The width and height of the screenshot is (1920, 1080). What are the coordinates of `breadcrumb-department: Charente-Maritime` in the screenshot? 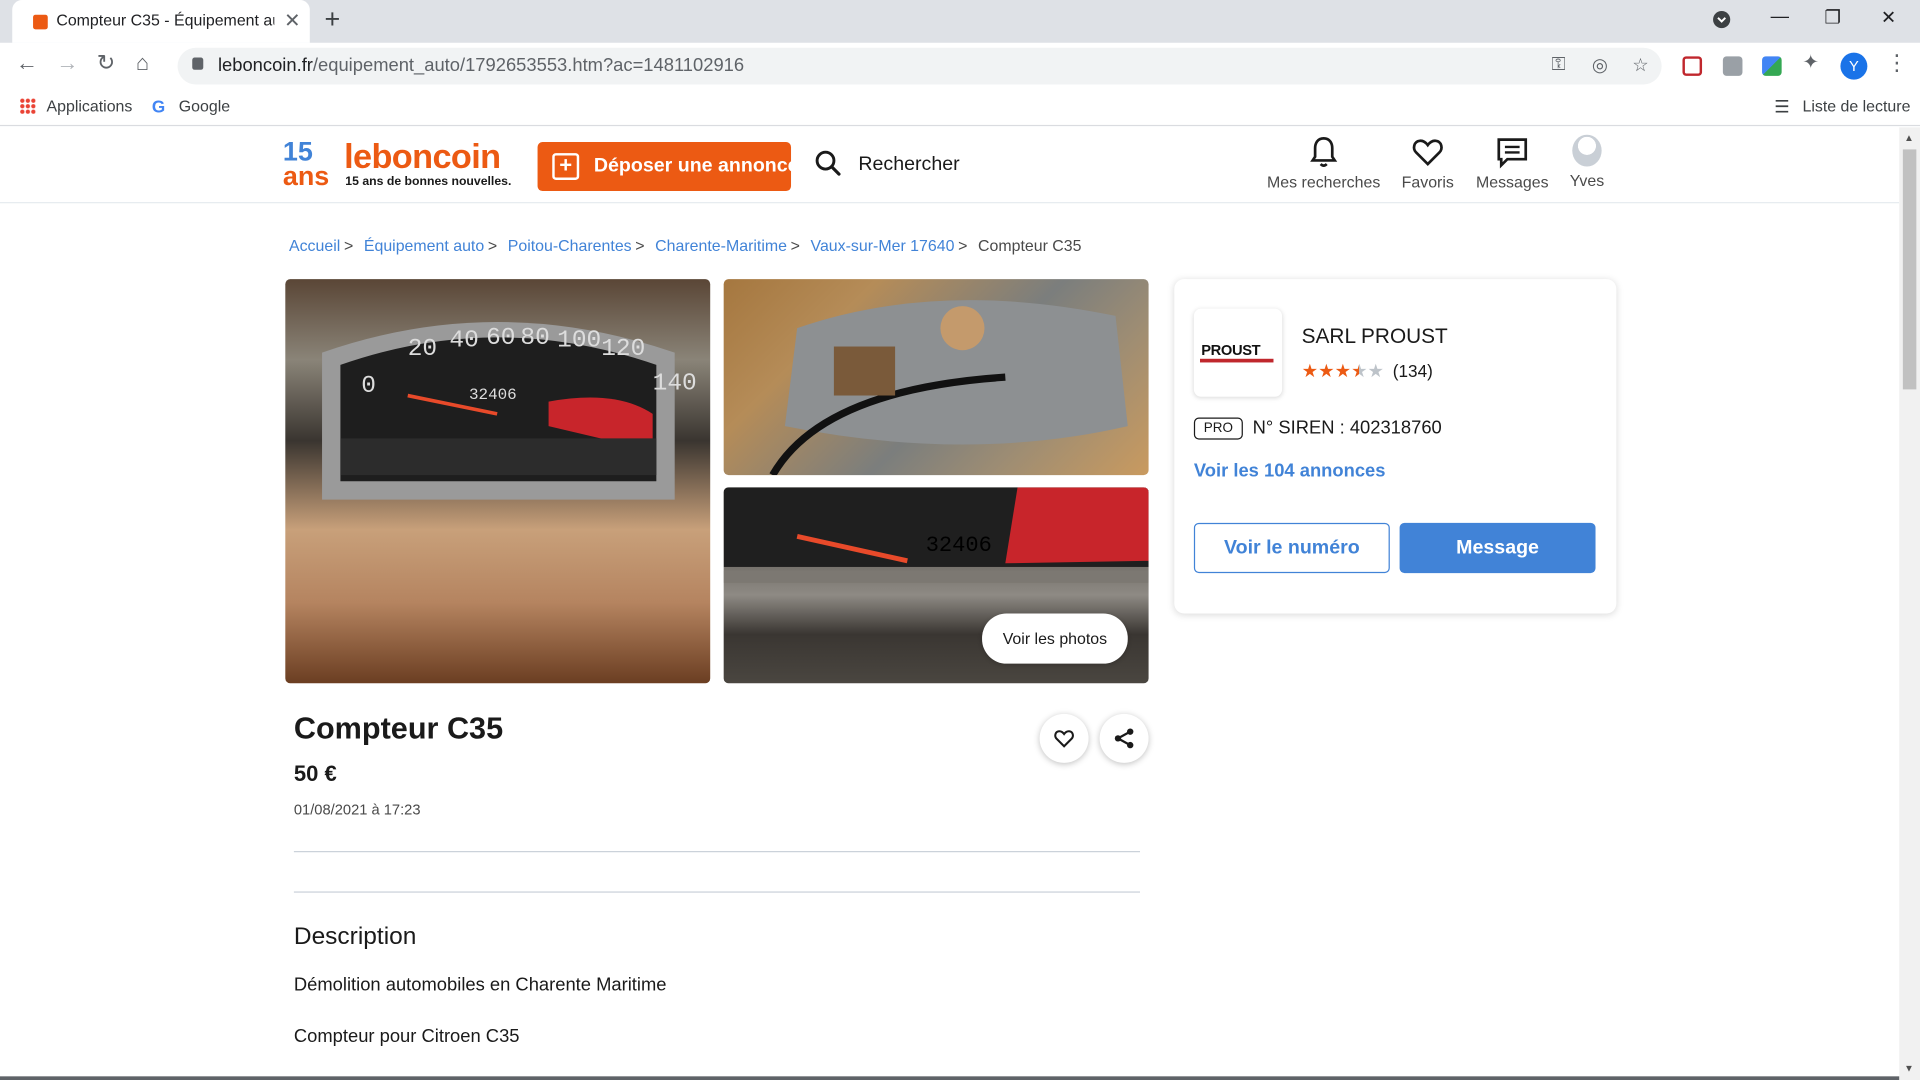 It's located at (721, 245).